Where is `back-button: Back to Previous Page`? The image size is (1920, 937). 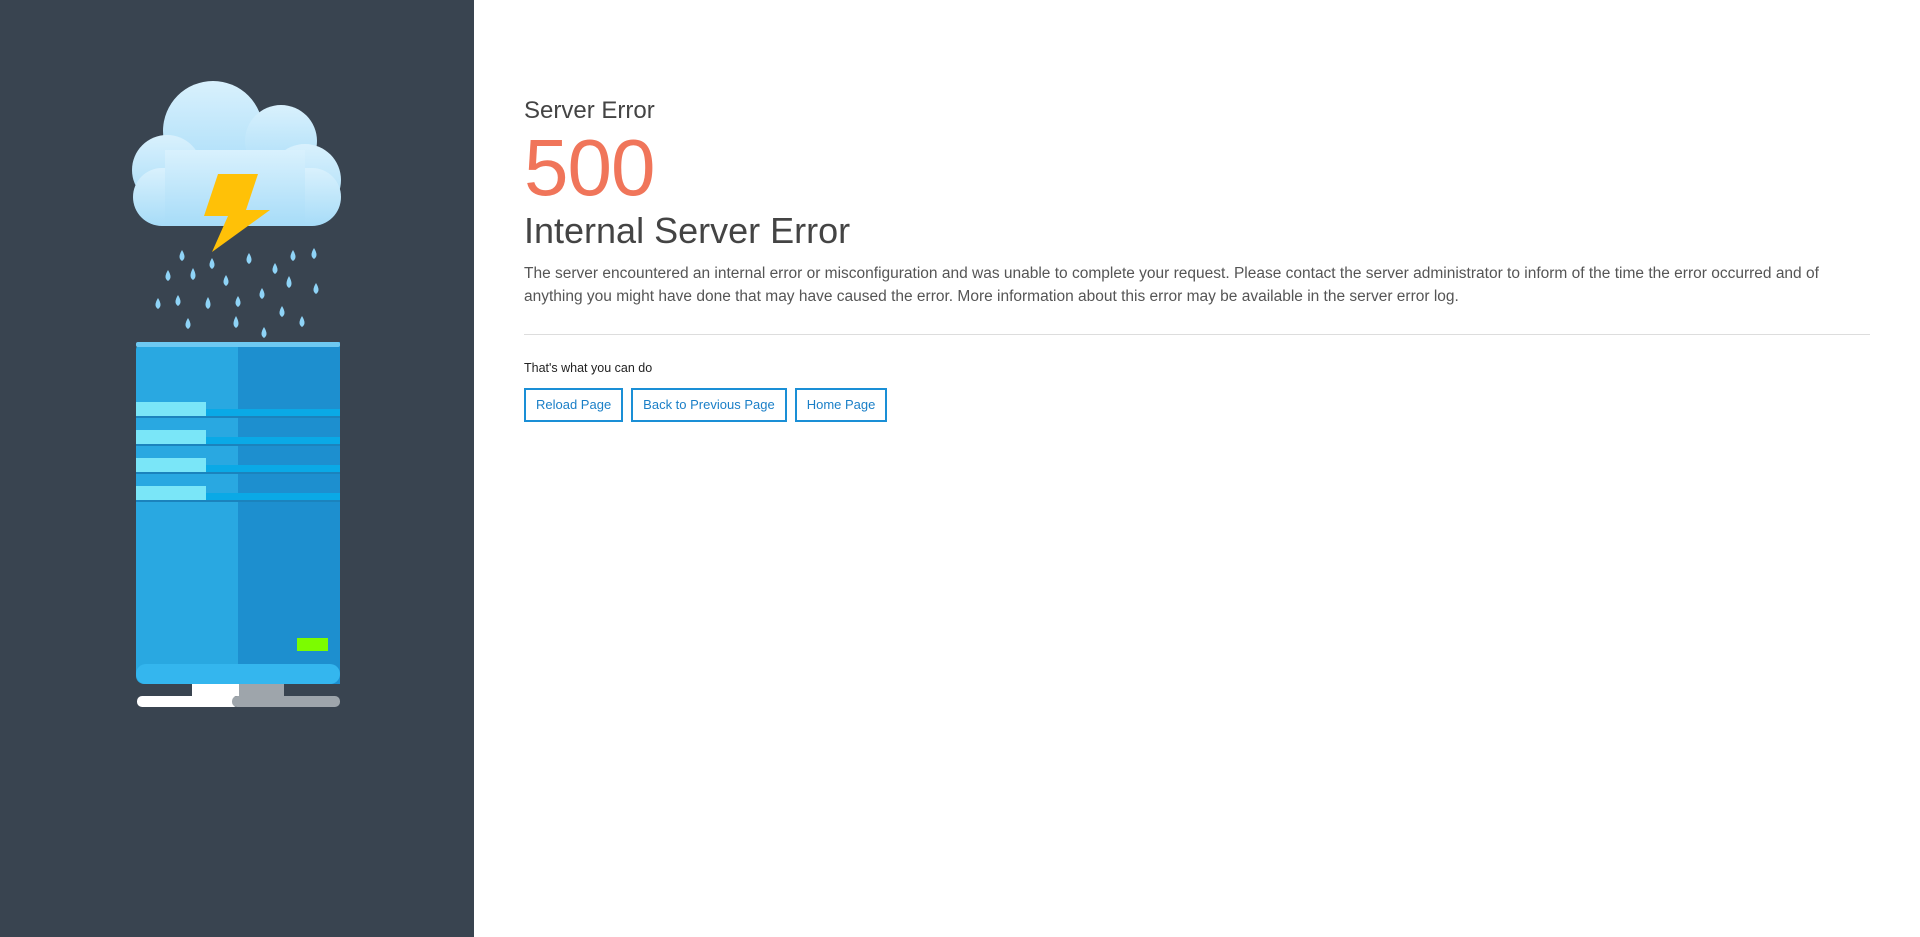
back-button: Back to Previous Page is located at coordinates (709, 405).